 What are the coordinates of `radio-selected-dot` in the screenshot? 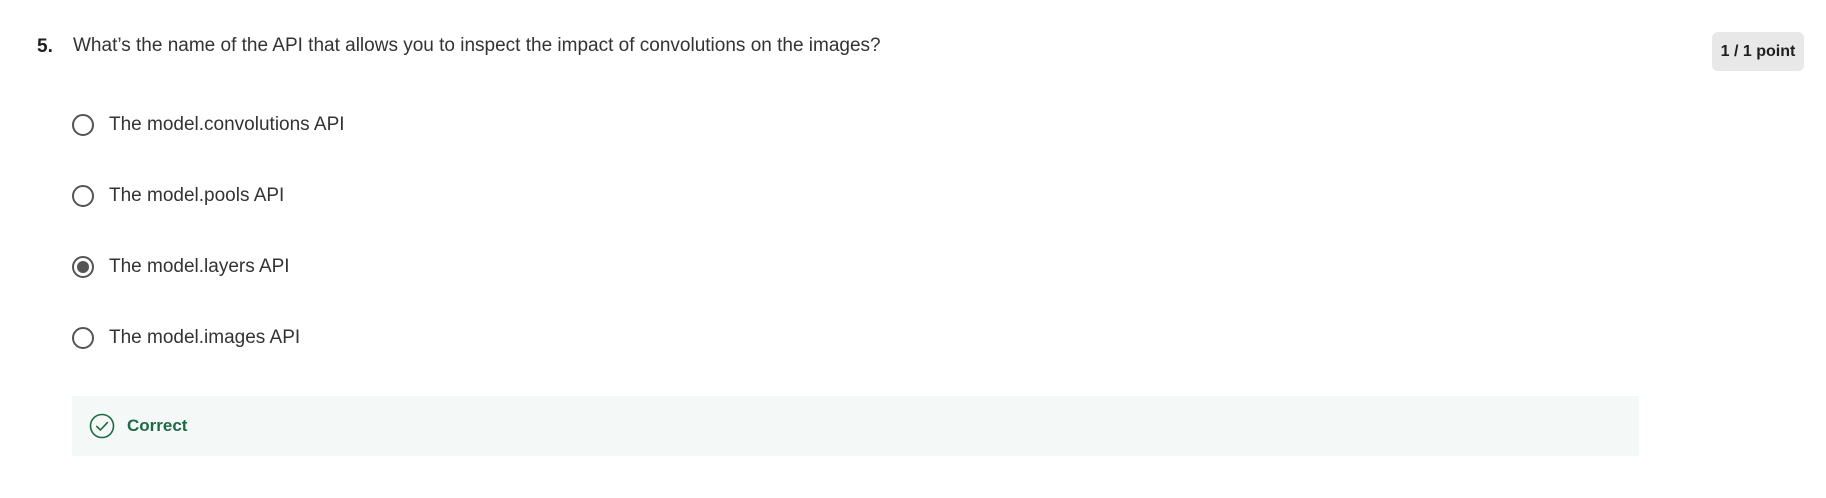 It's located at (83, 267).